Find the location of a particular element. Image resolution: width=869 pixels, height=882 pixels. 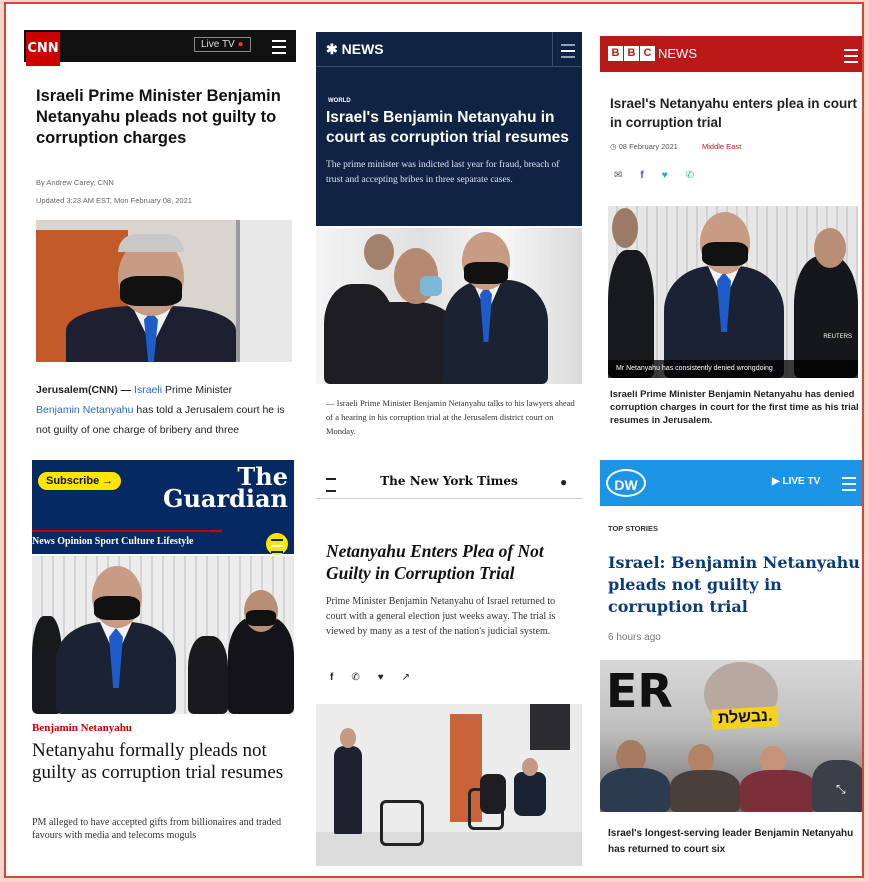

cnn-logo: CNN is located at coordinates (43, 49).